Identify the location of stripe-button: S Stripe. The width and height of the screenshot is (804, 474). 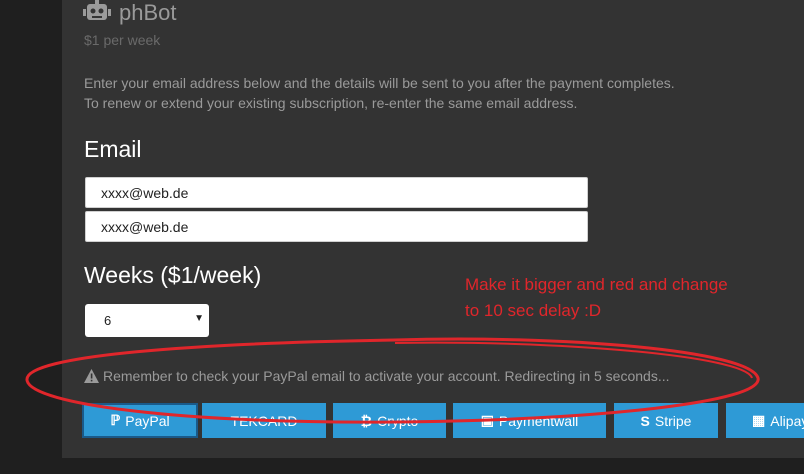
(666, 420).